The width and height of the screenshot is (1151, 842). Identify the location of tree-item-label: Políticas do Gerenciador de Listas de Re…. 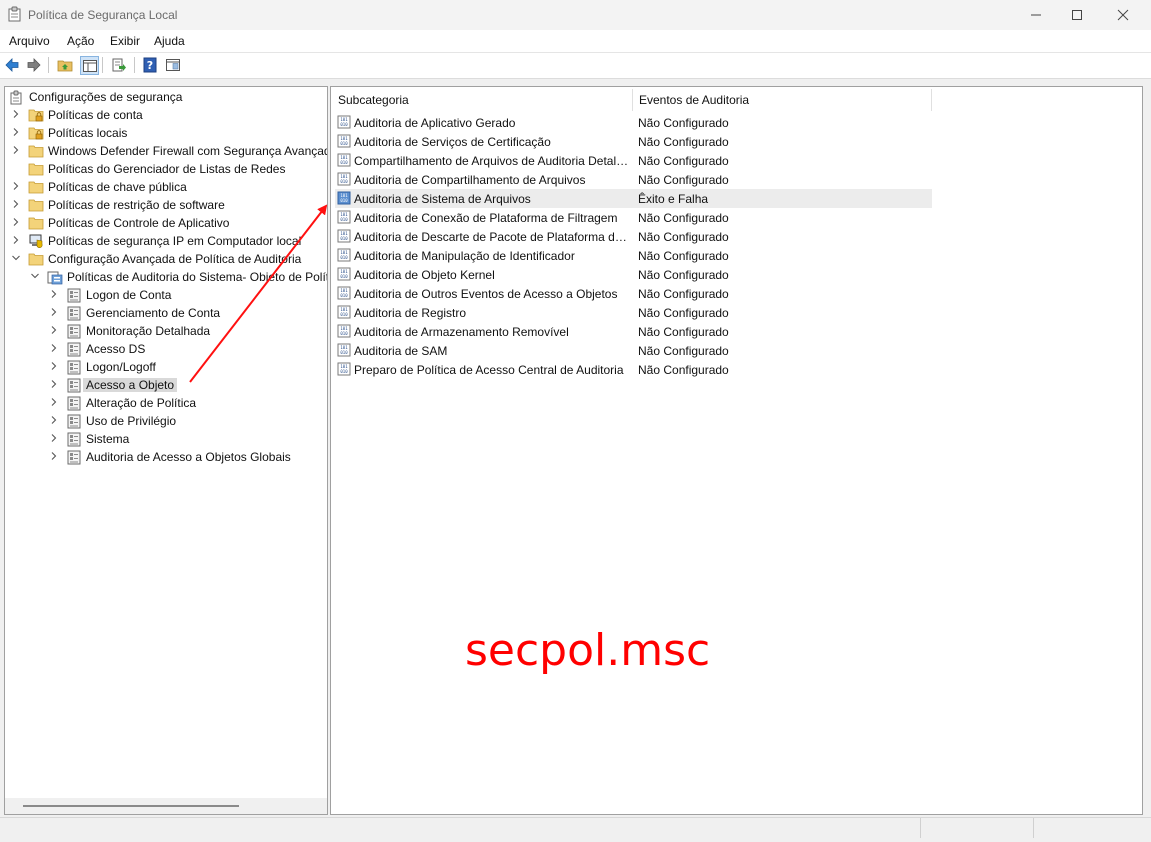
(167, 169).